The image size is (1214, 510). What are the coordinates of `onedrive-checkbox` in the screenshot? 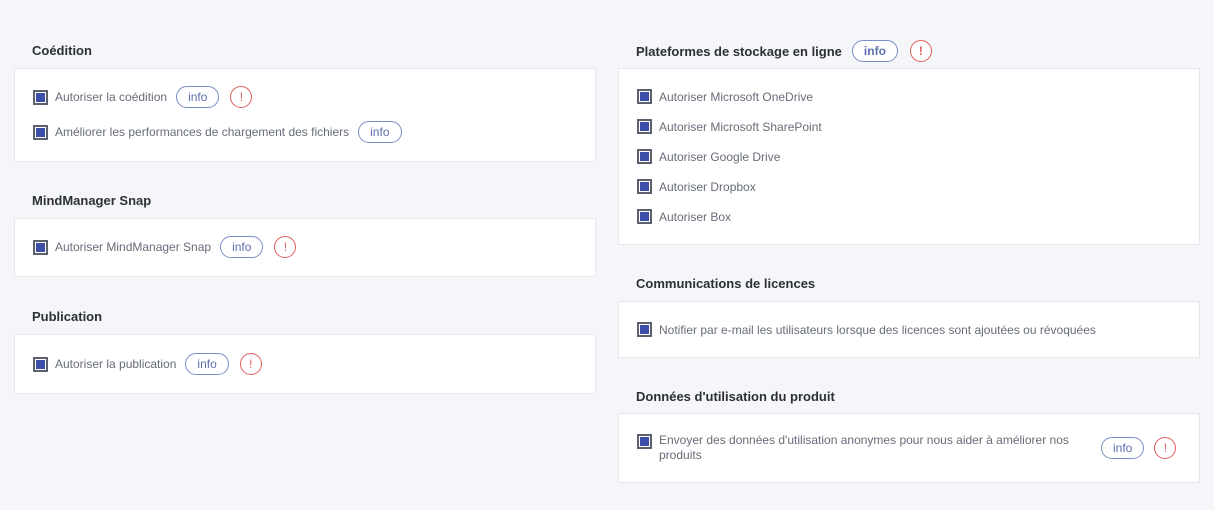 It's located at (644, 96).